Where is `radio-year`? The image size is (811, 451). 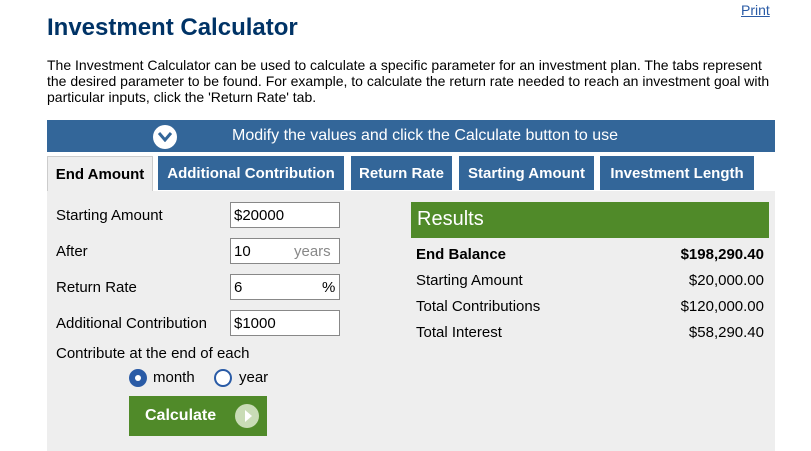 radio-year is located at coordinates (223, 378).